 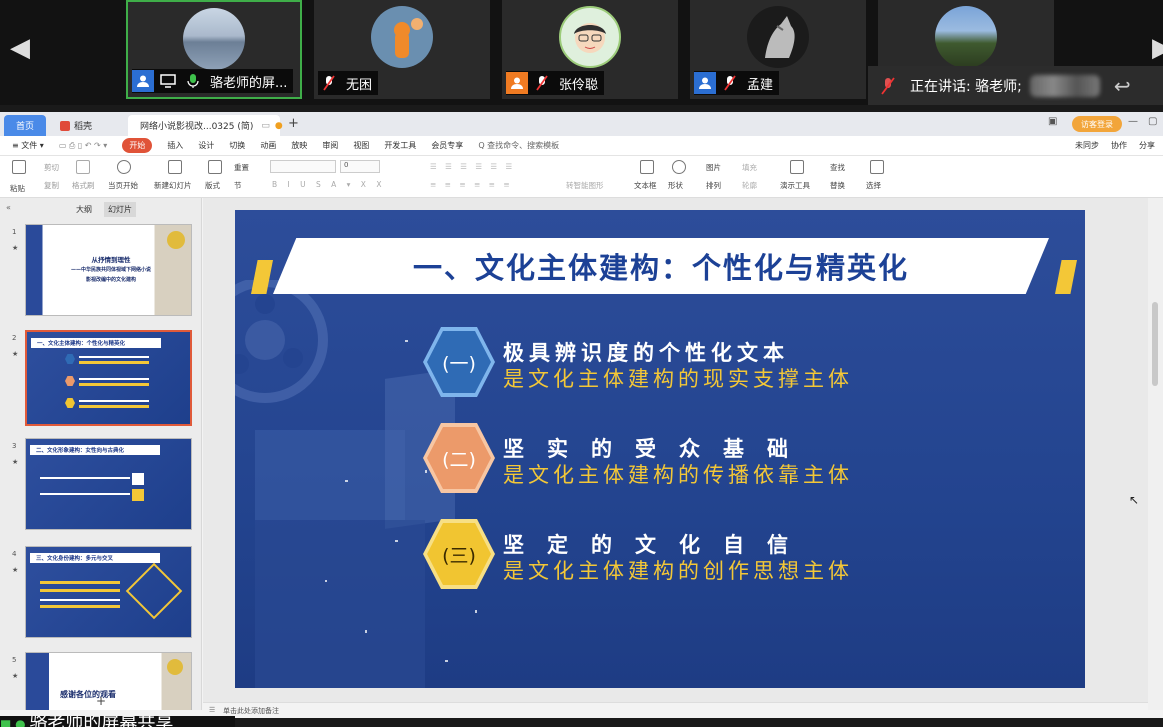 What do you see at coordinates (14, 446) in the screenshot?
I see `slide-number: 3` at bounding box center [14, 446].